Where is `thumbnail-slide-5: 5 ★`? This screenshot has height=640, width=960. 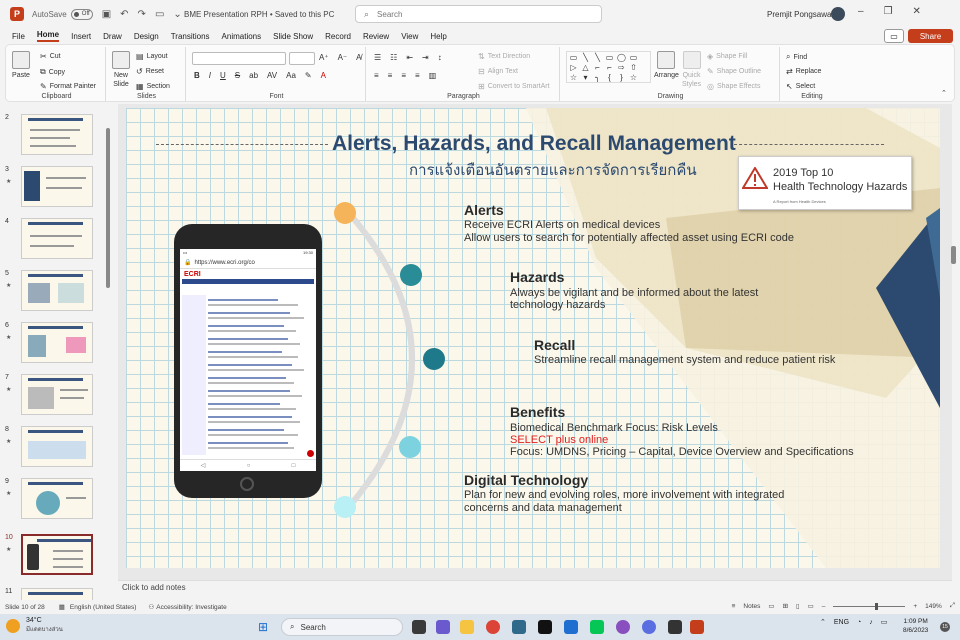 thumbnail-slide-5: 5 ★ is located at coordinates (57, 292).